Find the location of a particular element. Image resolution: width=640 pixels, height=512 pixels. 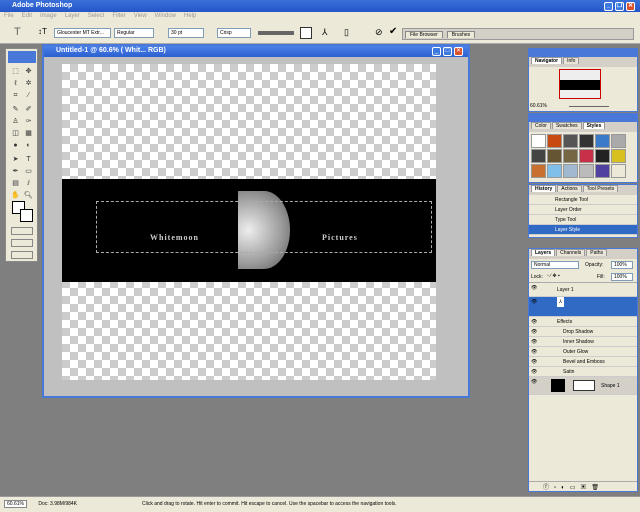

notes-tool-icon: ▤ is located at coordinates (15, 183).